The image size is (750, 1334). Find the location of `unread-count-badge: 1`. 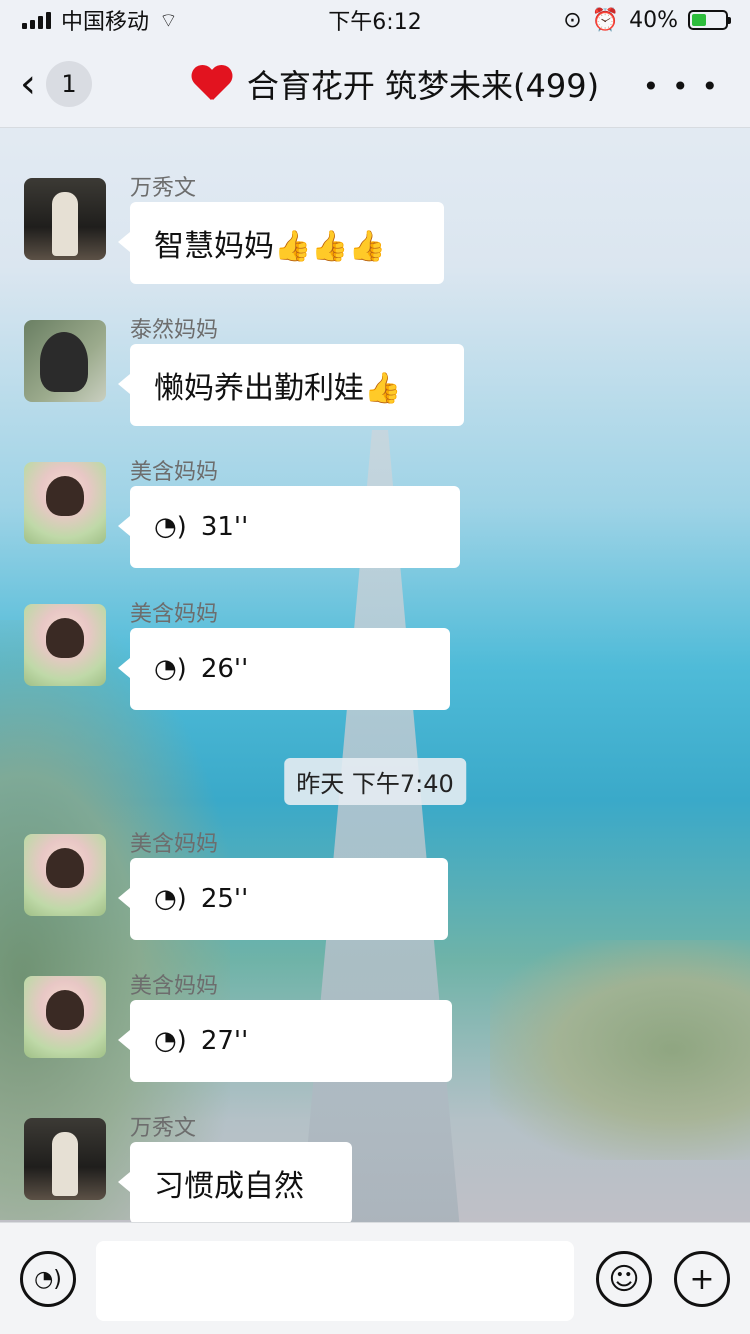

unread-count-badge: 1 is located at coordinates (69, 83).